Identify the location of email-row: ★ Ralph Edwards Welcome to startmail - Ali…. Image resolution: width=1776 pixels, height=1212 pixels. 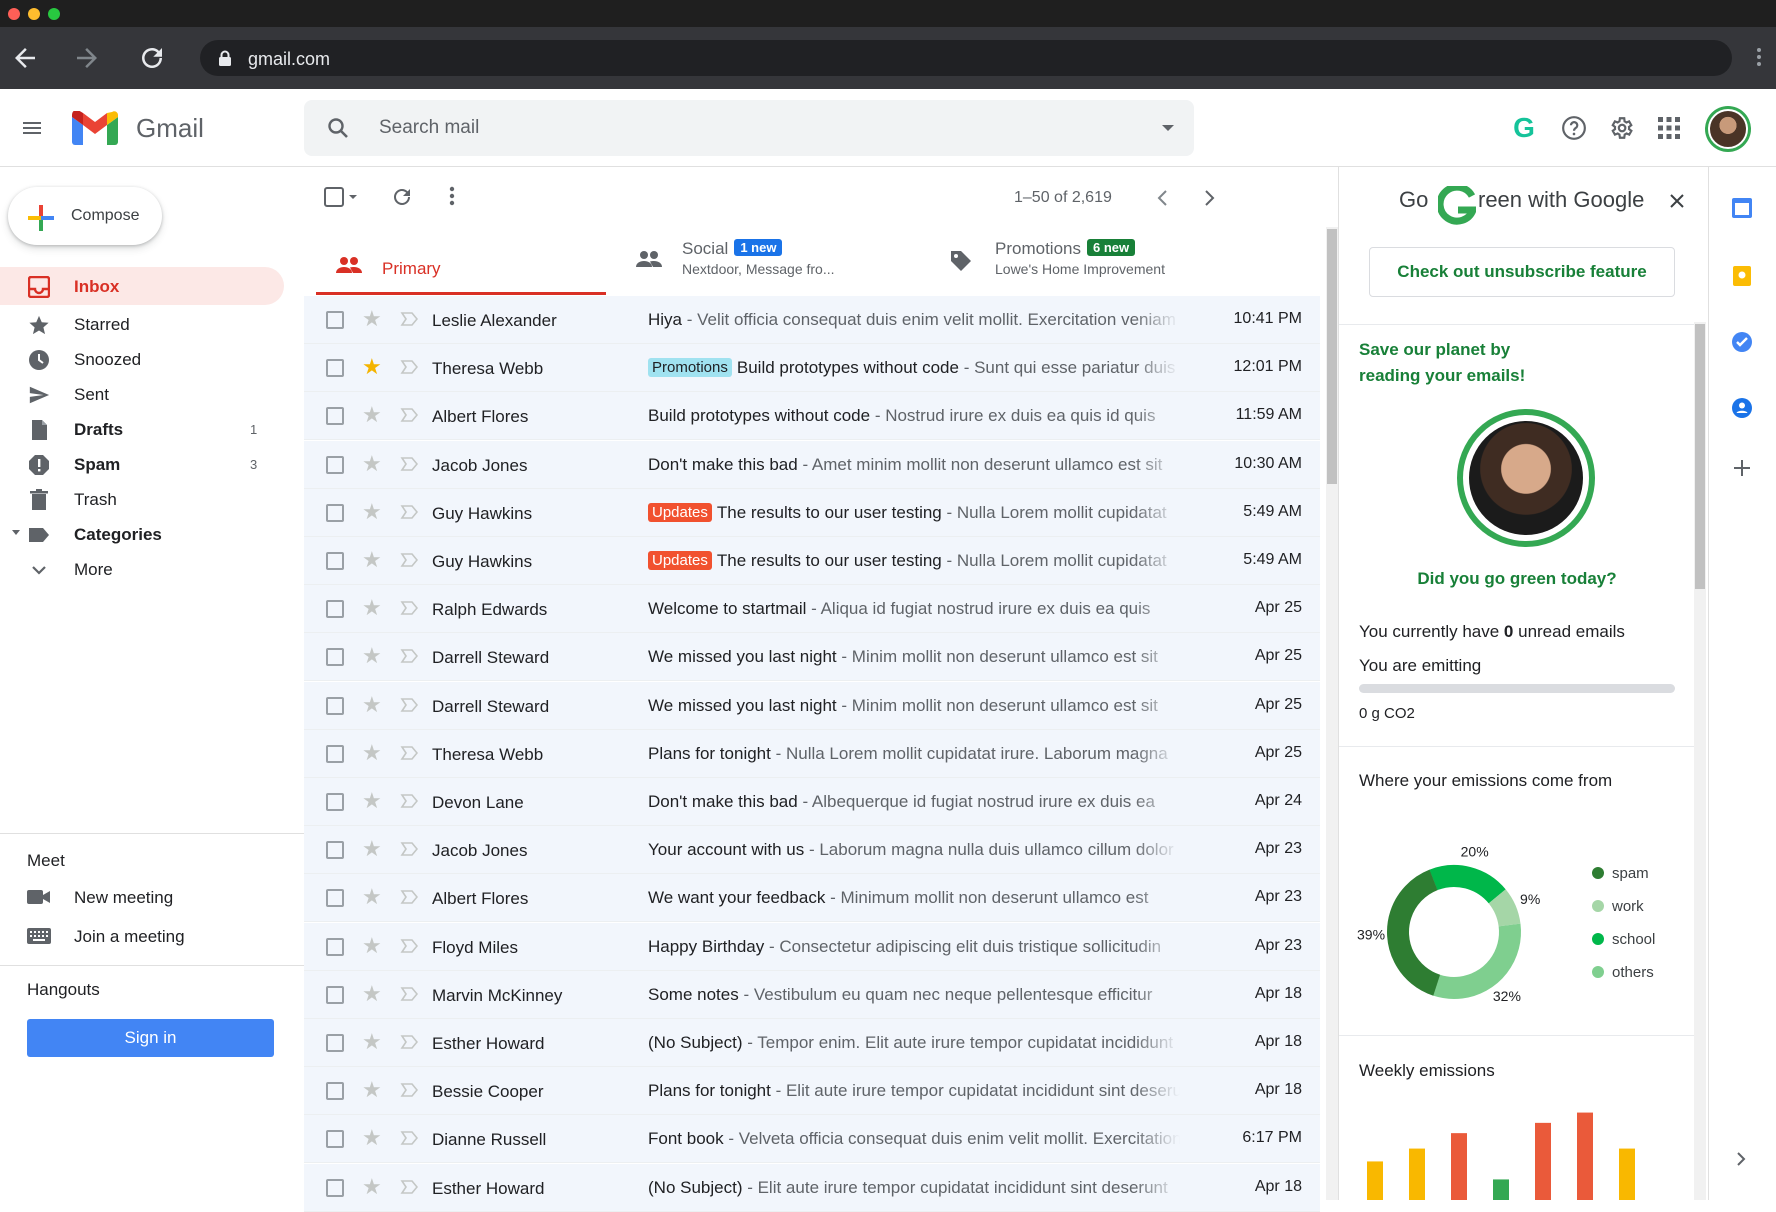
(812, 609).